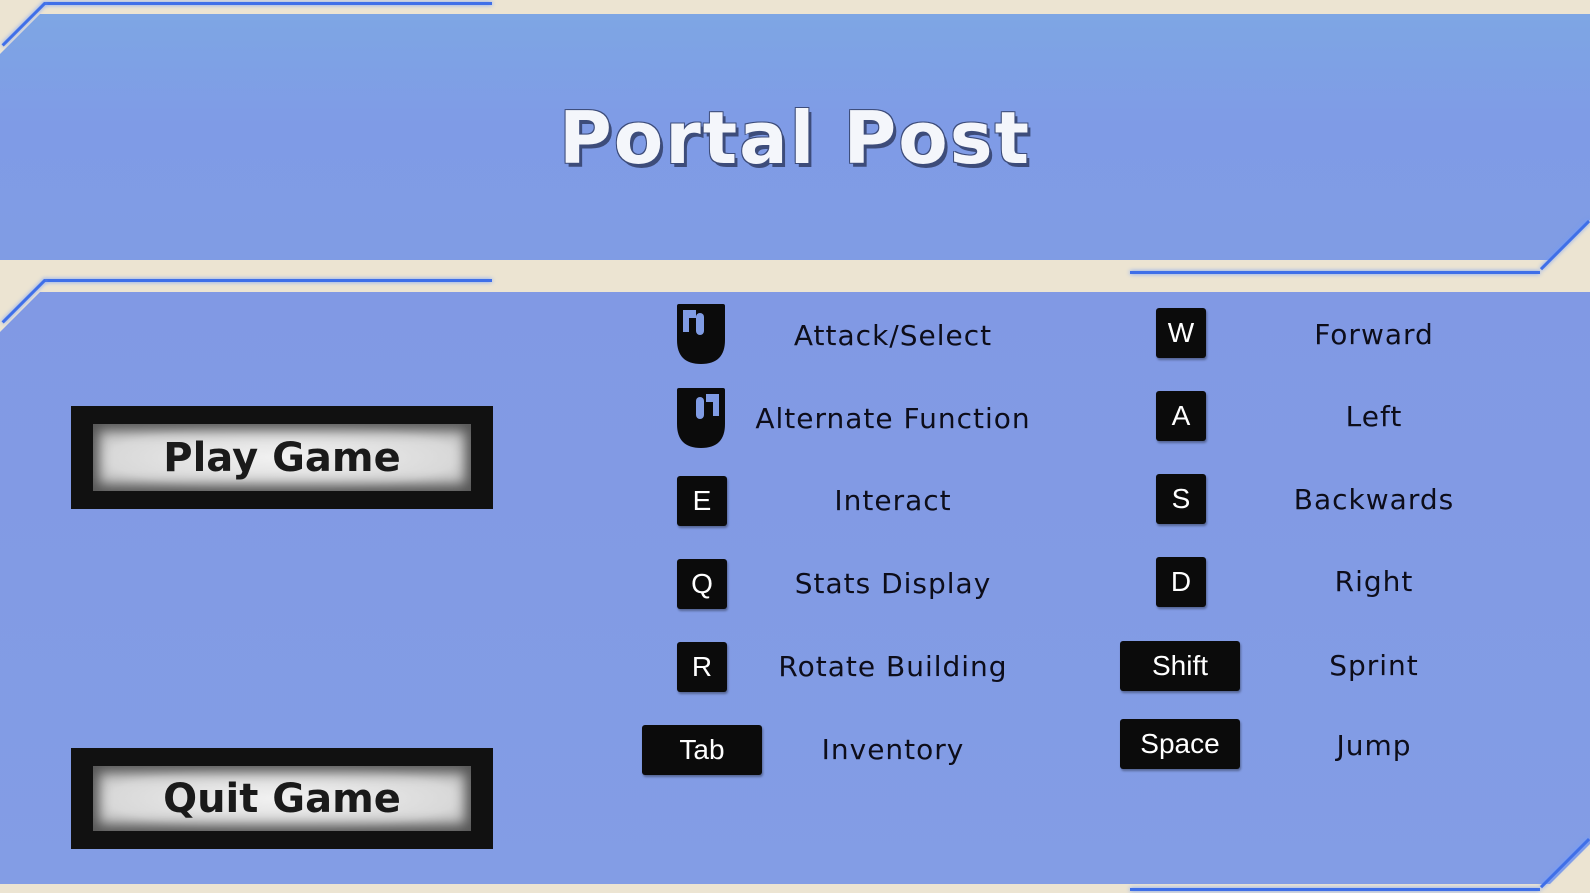  What do you see at coordinates (1374, 581) in the screenshot?
I see `control-label: Right` at bounding box center [1374, 581].